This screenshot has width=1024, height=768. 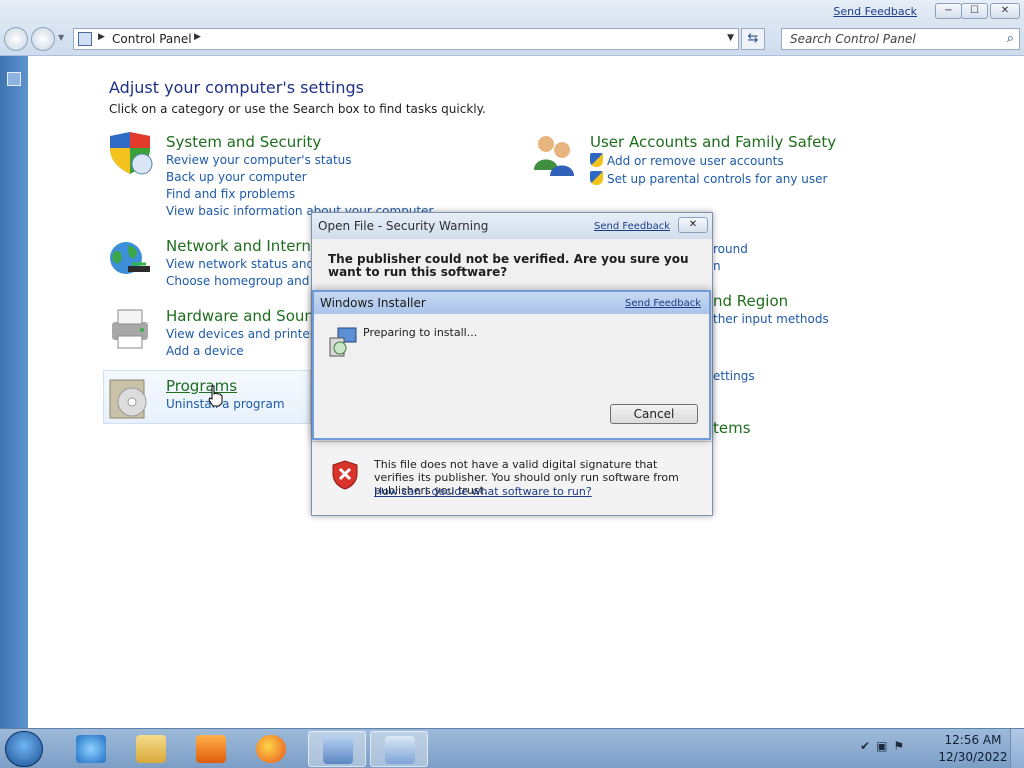 What do you see at coordinates (130, 328) in the screenshot?
I see `printer-icon` at bounding box center [130, 328].